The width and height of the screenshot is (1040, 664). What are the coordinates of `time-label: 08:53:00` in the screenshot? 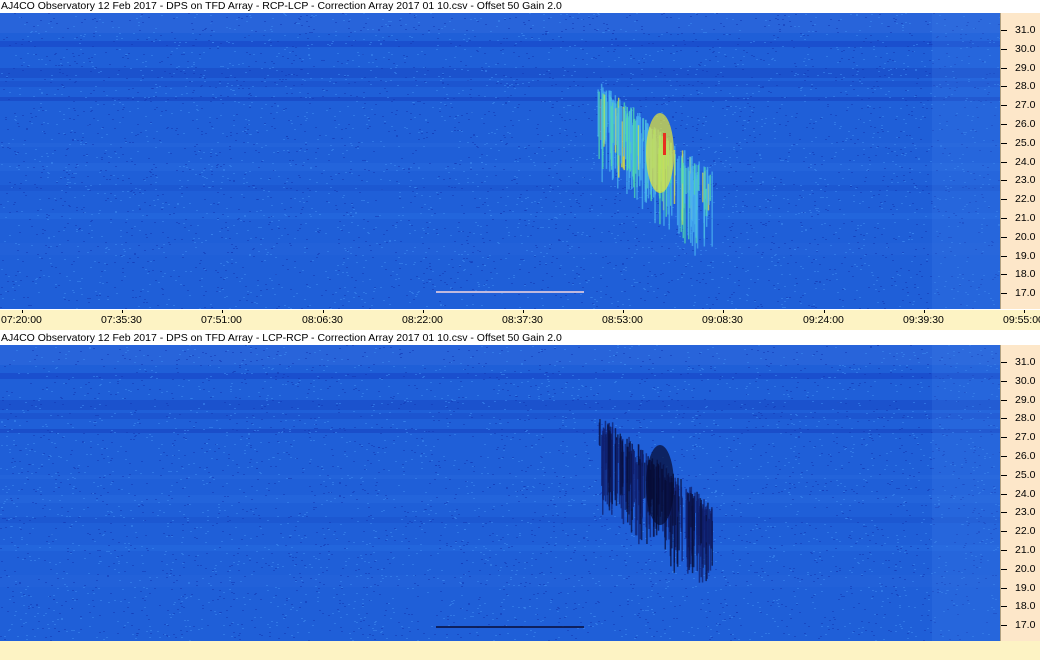 It's located at (622, 320).